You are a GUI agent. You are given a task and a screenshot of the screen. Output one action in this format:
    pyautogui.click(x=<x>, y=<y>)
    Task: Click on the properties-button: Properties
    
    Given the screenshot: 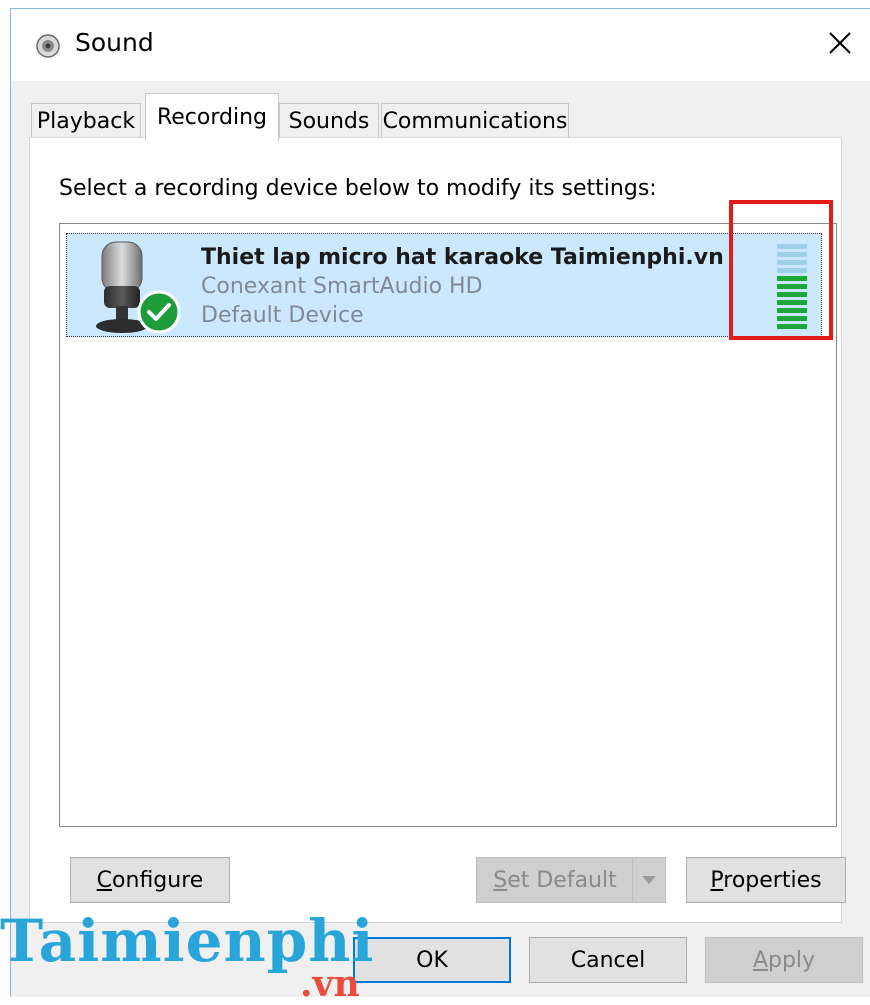 What is the action you would take?
    pyautogui.click(x=766, y=880)
    